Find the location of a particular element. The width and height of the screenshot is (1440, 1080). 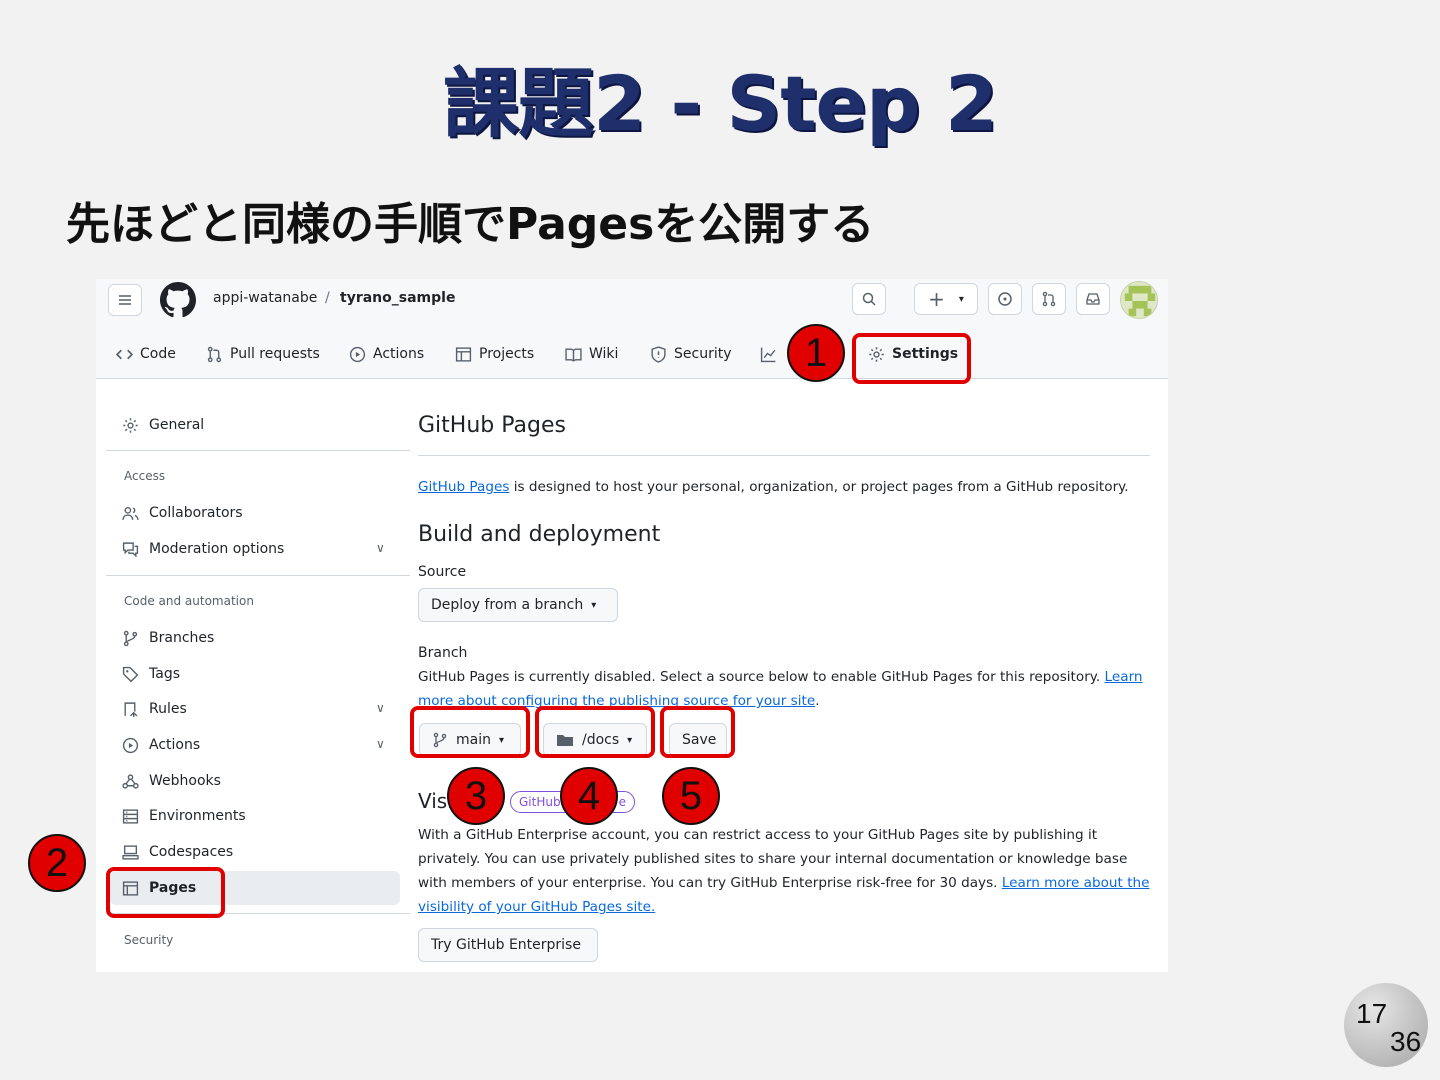

github-logo-icon is located at coordinates (178, 300).